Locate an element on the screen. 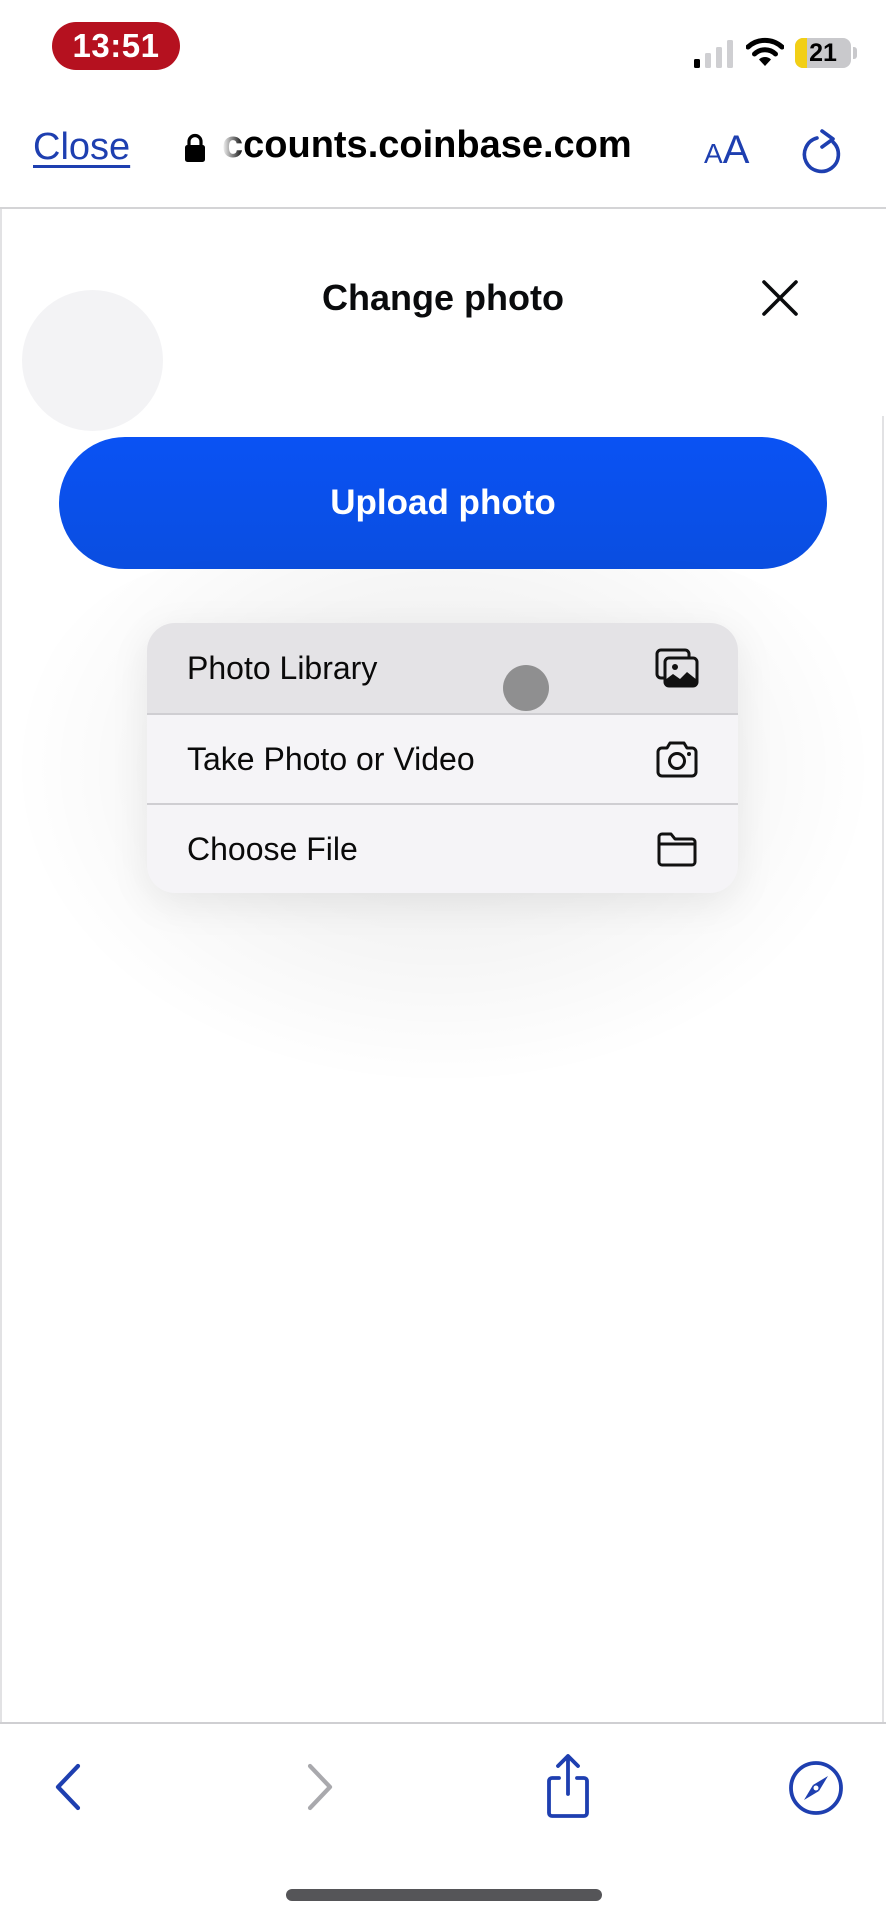  modal-title: Change photo is located at coordinates (443, 297).